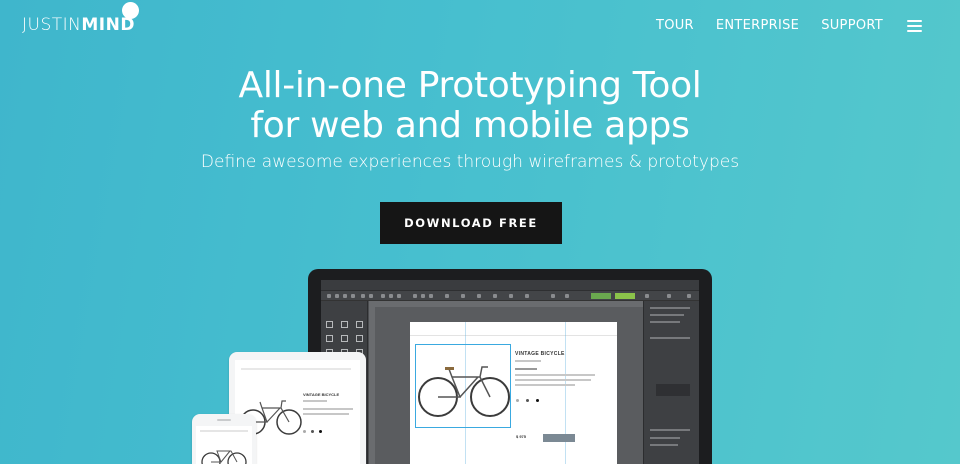 The width and height of the screenshot is (960, 464). What do you see at coordinates (510, 296) in the screenshot?
I see `app-toolbar` at bounding box center [510, 296].